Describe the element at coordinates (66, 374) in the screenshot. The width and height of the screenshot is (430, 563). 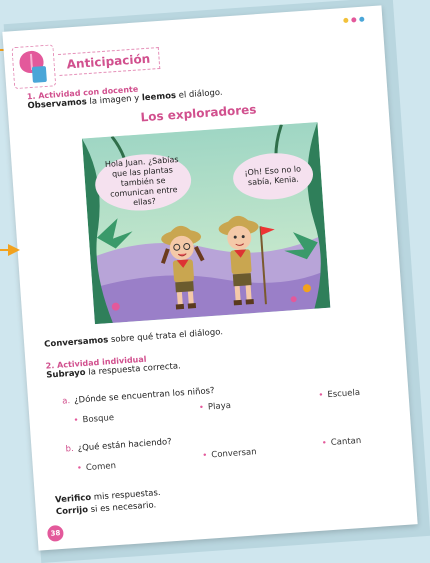
I see `activity2-bold: Subrayo` at that location.